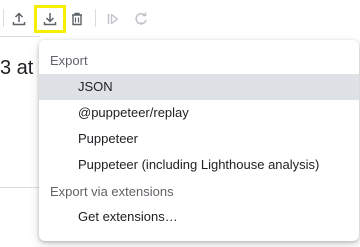 Image resolution: width=360 pixels, height=247 pixels. I want to click on import-button, so click(19, 19).